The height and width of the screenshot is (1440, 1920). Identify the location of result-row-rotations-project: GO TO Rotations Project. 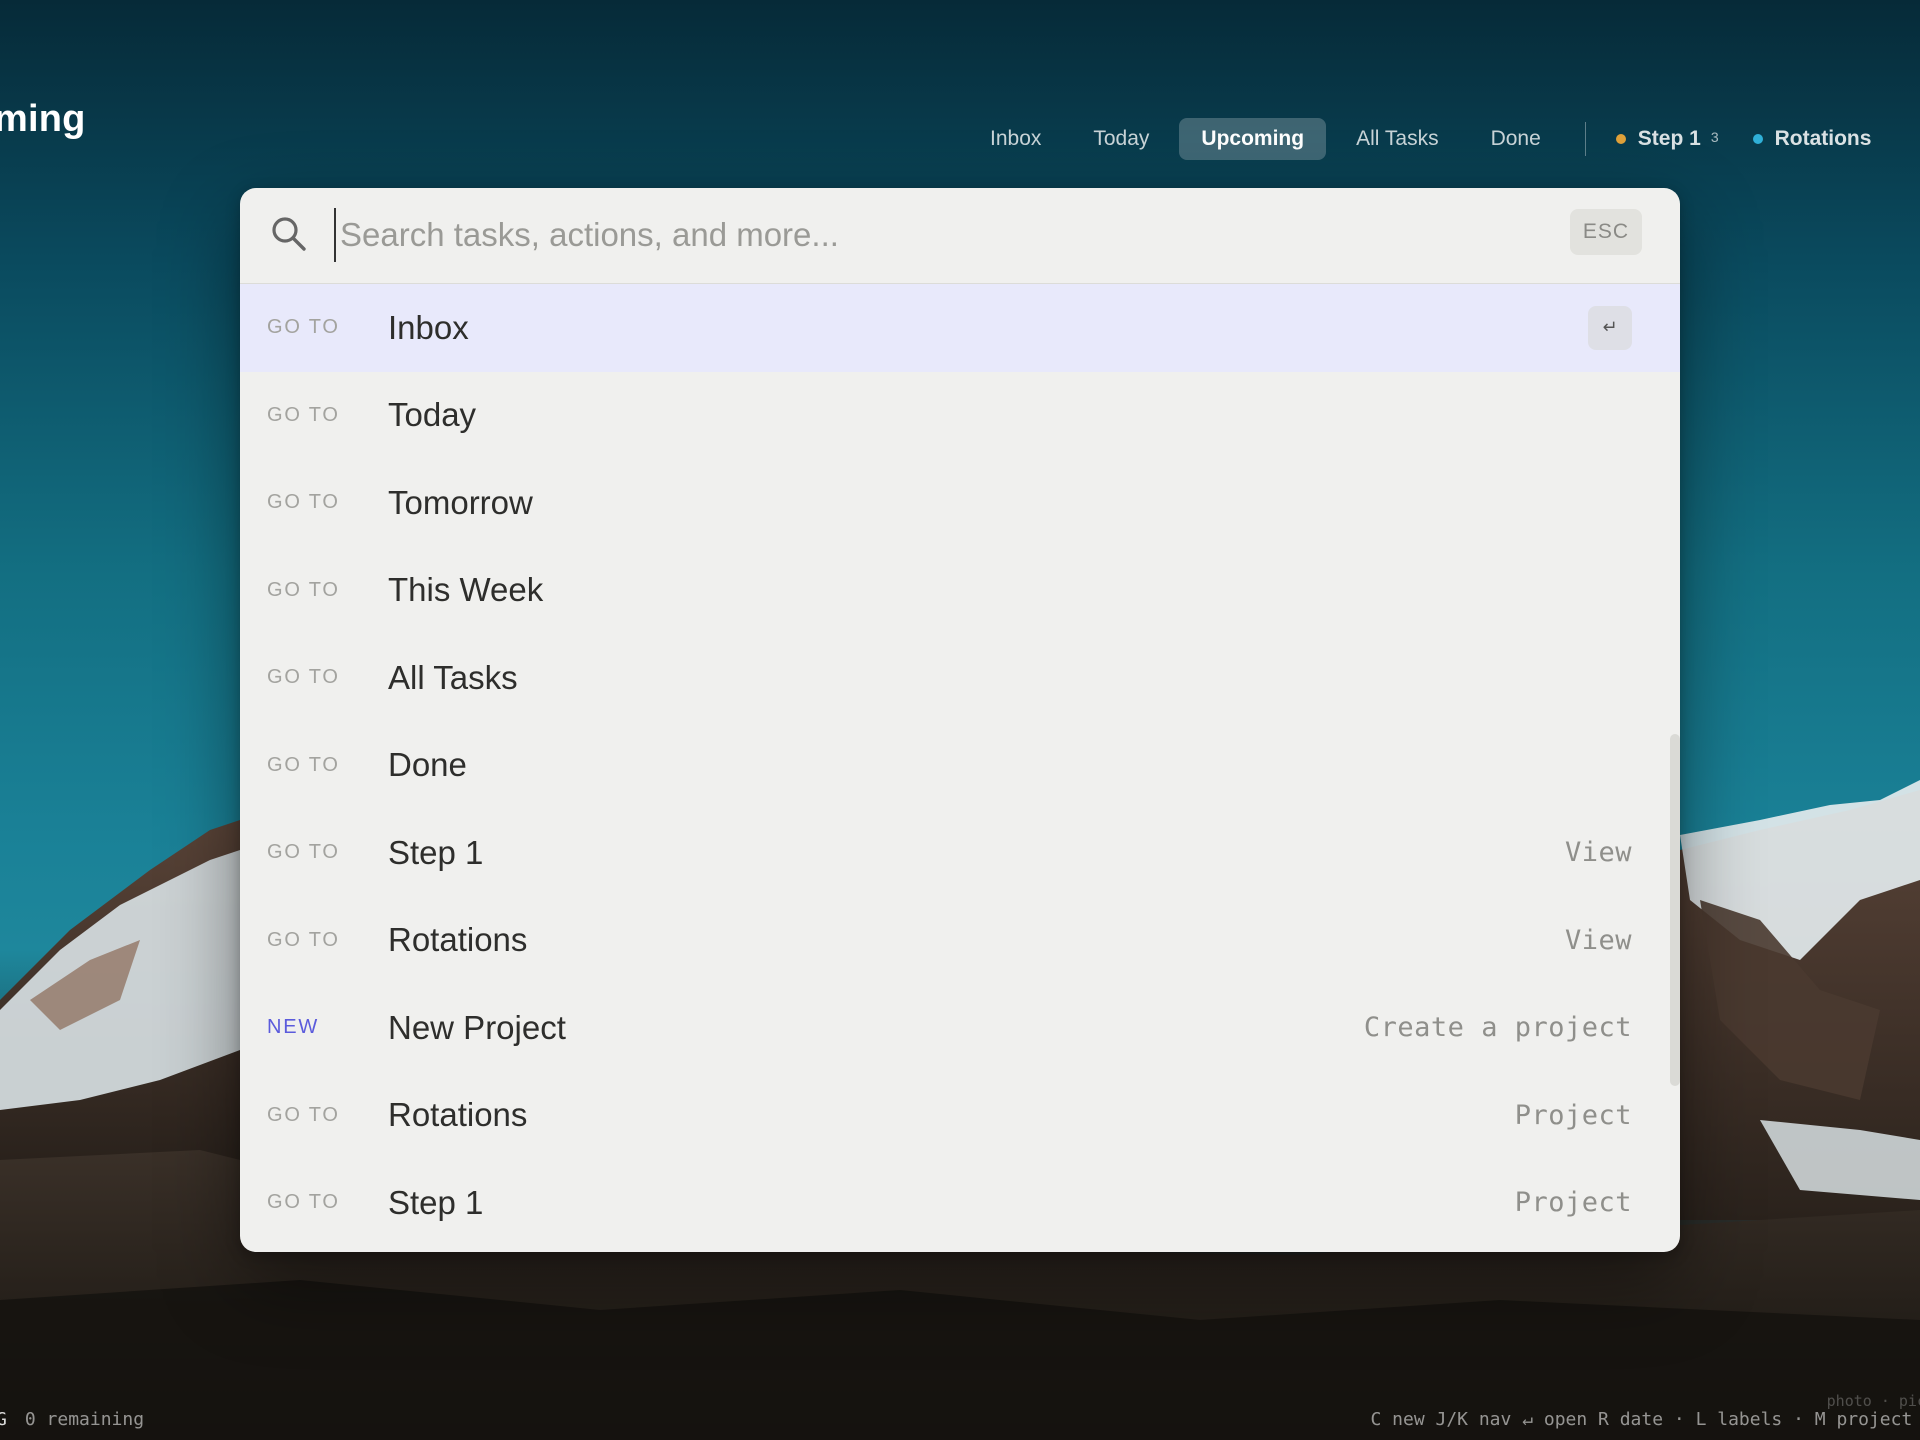
(960, 1116).